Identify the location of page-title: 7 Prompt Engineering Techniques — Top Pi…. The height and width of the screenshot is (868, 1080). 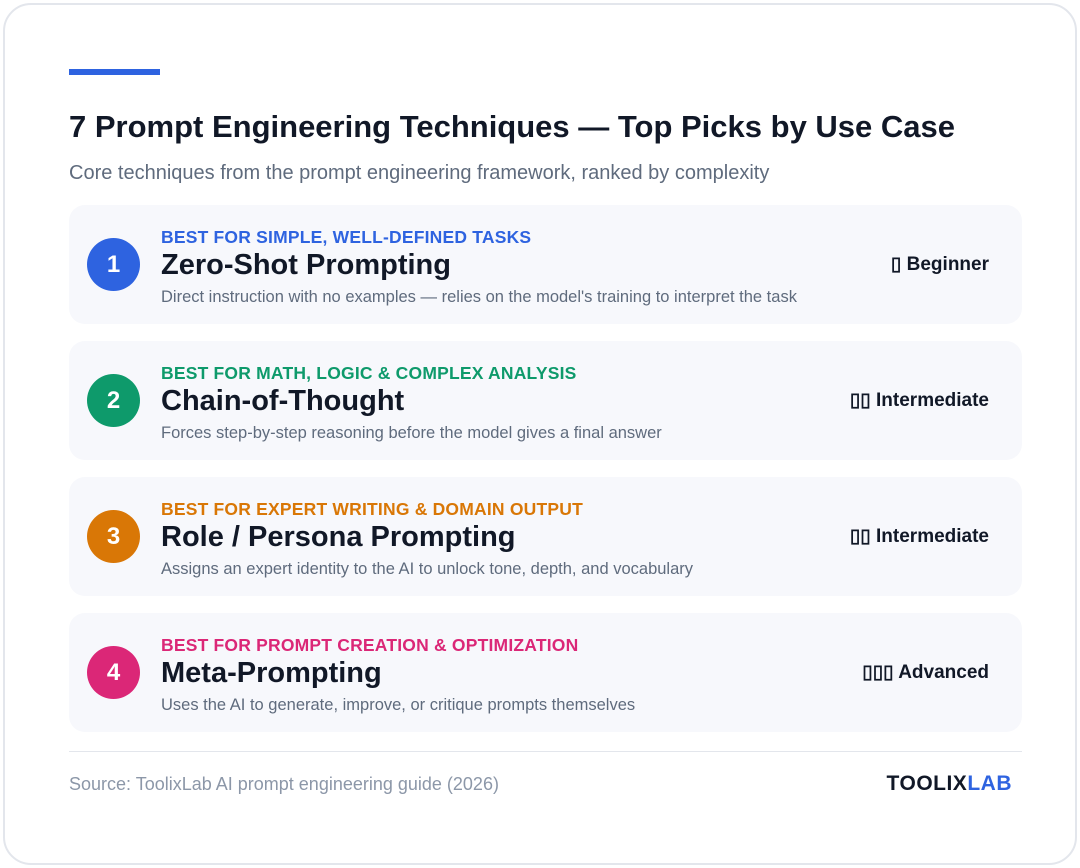
(512, 126).